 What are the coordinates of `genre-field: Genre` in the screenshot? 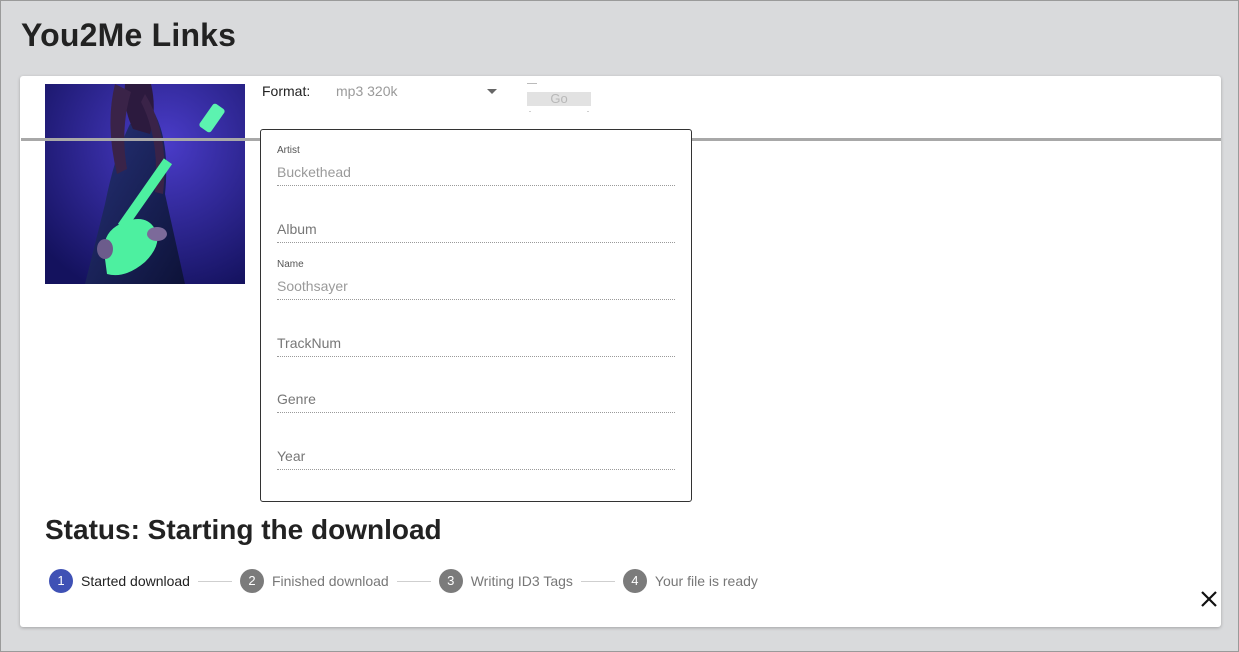 It's located at (476, 392).